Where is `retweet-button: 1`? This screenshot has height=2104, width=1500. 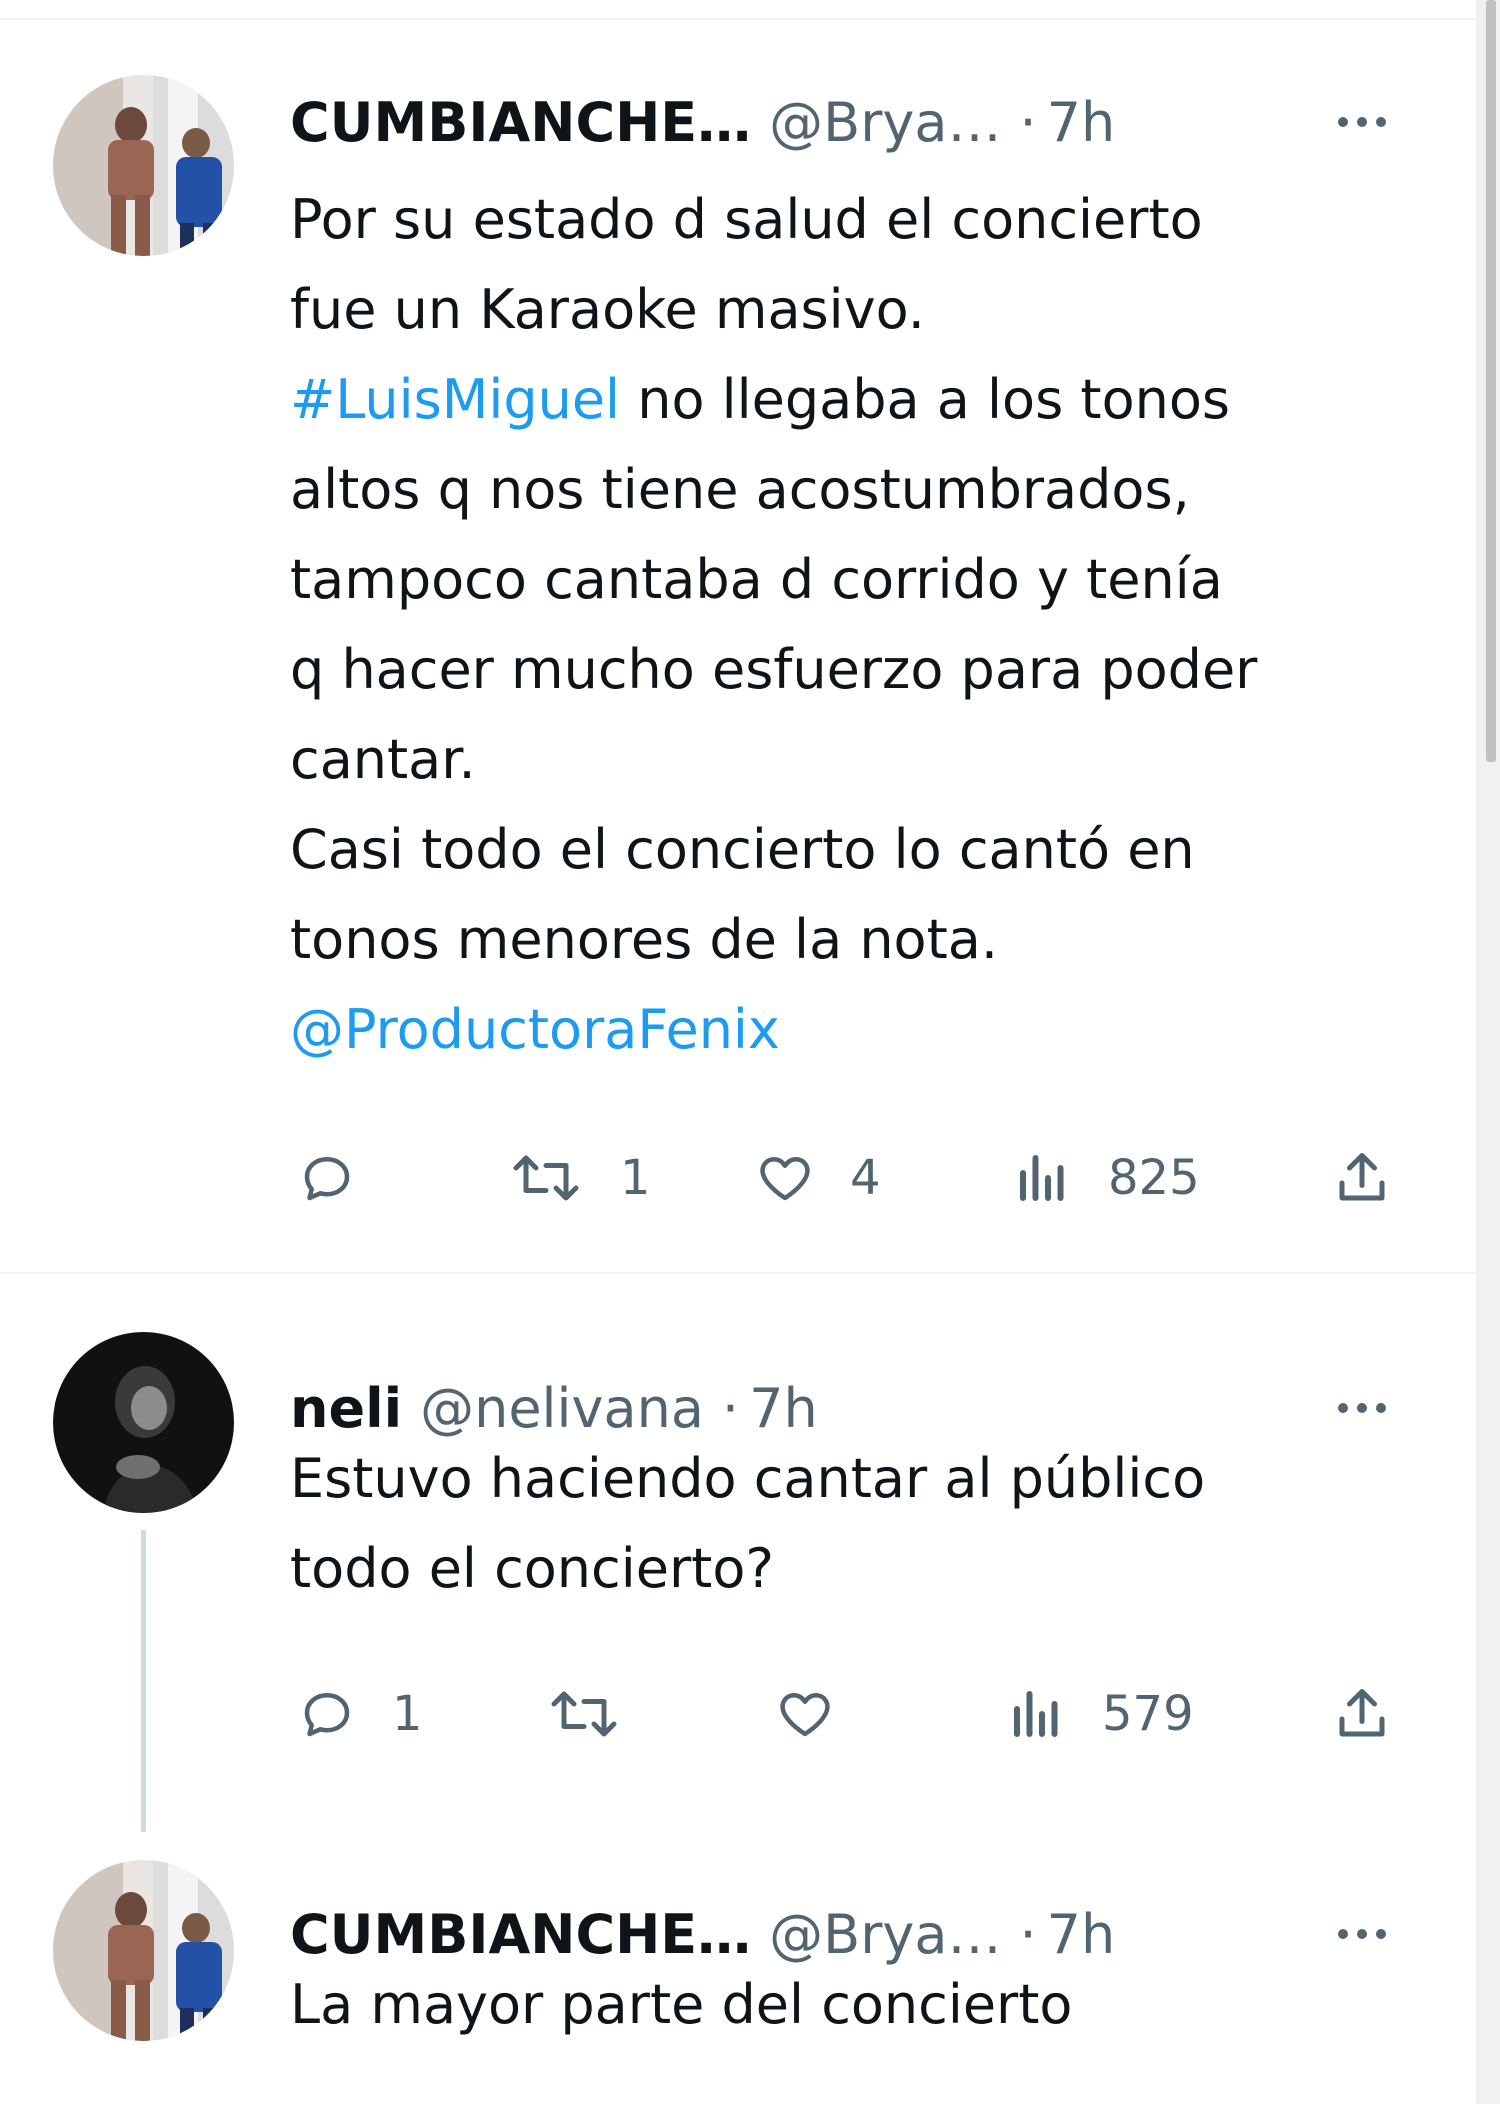
retweet-button: 1 is located at coordinates (576, 1178).